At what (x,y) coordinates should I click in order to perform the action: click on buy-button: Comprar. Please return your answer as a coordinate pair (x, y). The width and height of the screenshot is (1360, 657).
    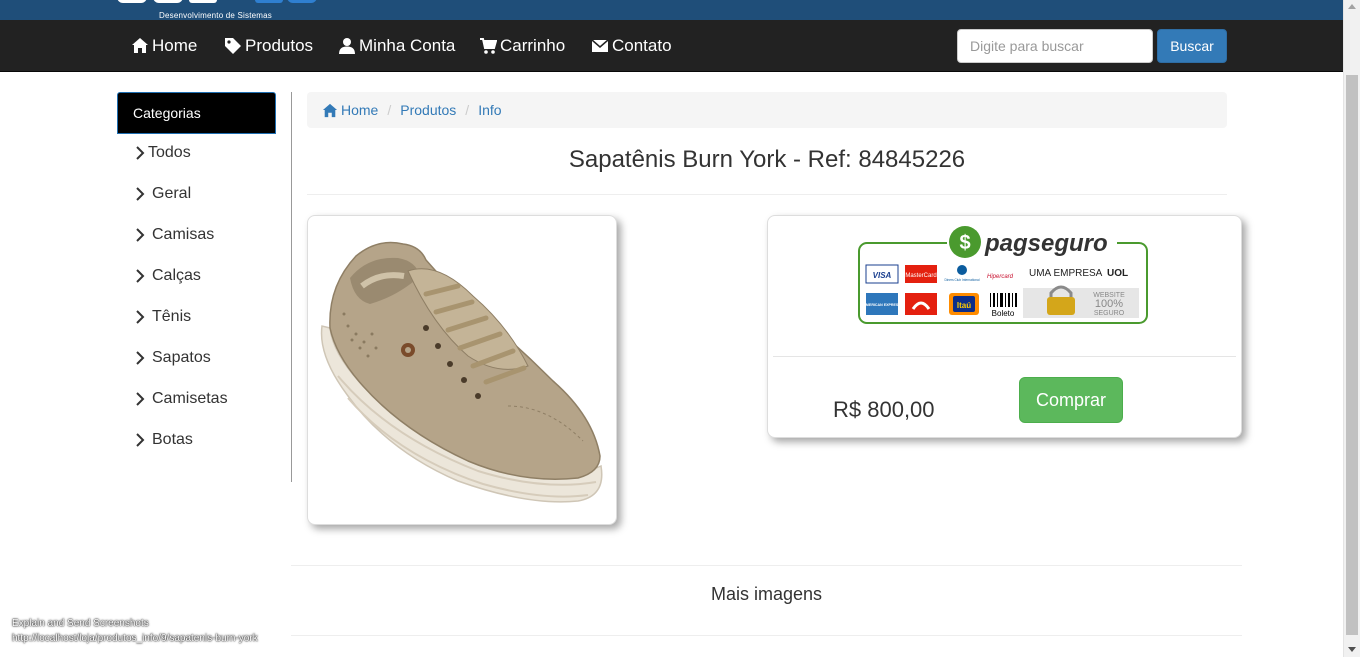
    Looking at the image, I should click on (1071, 400).